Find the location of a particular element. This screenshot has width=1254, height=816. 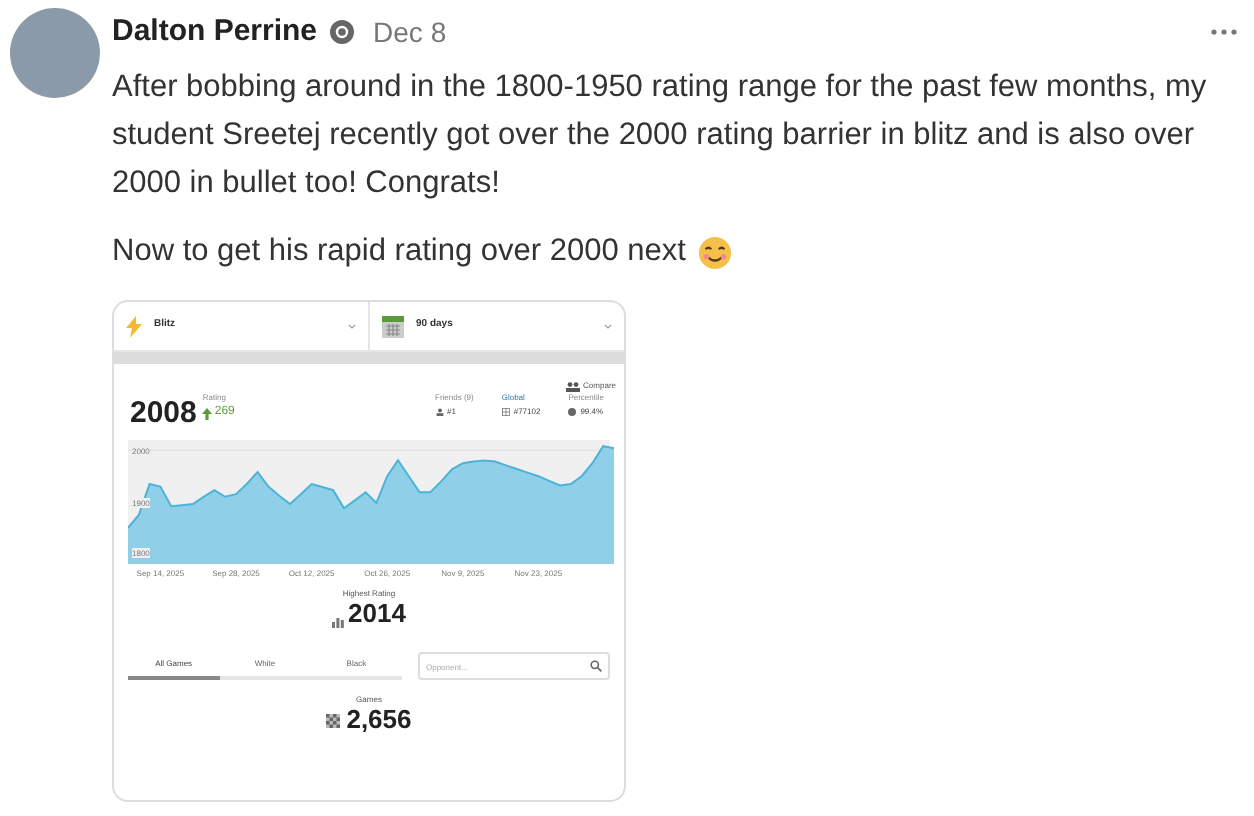

games-count: 2,656 is located at coordinates (379, 720).